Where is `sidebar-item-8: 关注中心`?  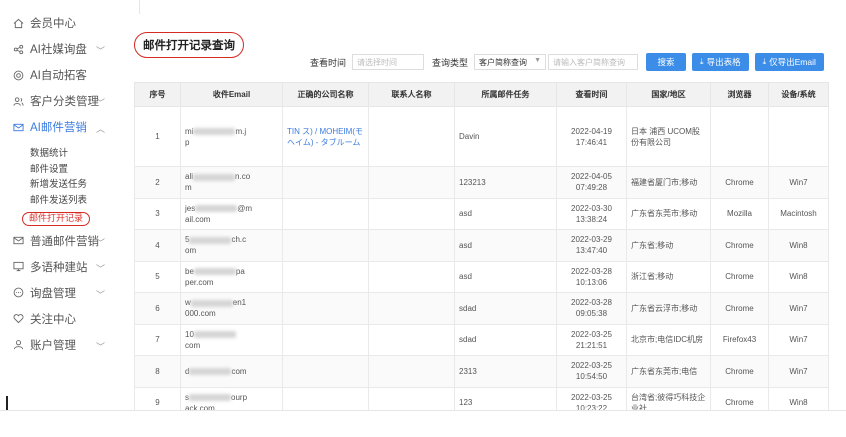
sidebar-item-8: 关注中心 is located at coordinates (69, 319).